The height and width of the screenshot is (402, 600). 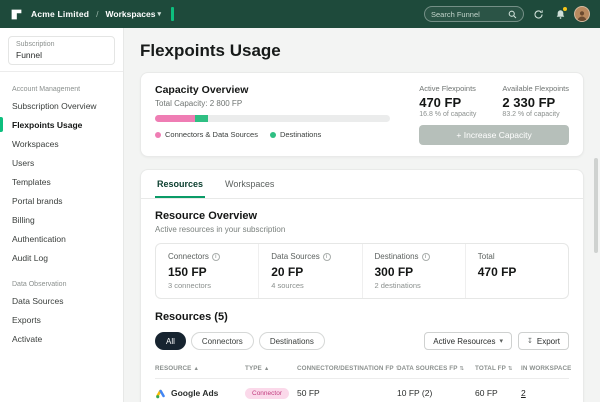 I want to click on column-label: Data Sources FP, so click(x=427, y=368).